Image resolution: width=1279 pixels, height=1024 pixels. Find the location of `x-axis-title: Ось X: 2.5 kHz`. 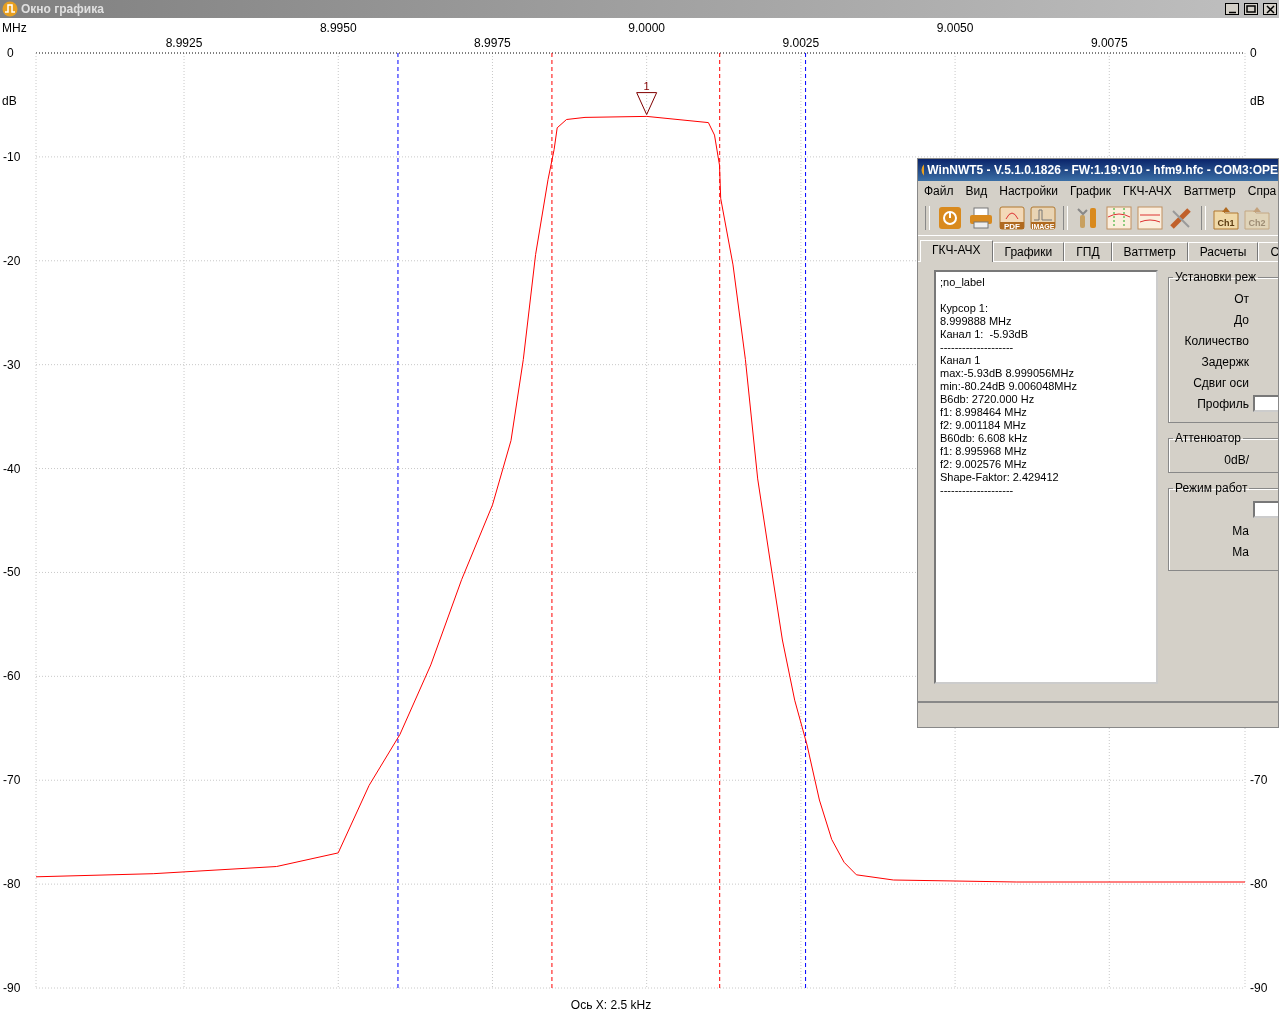

x-axis-title: Ось X: 2.5 kHz is located at coordinates (611, 1005).